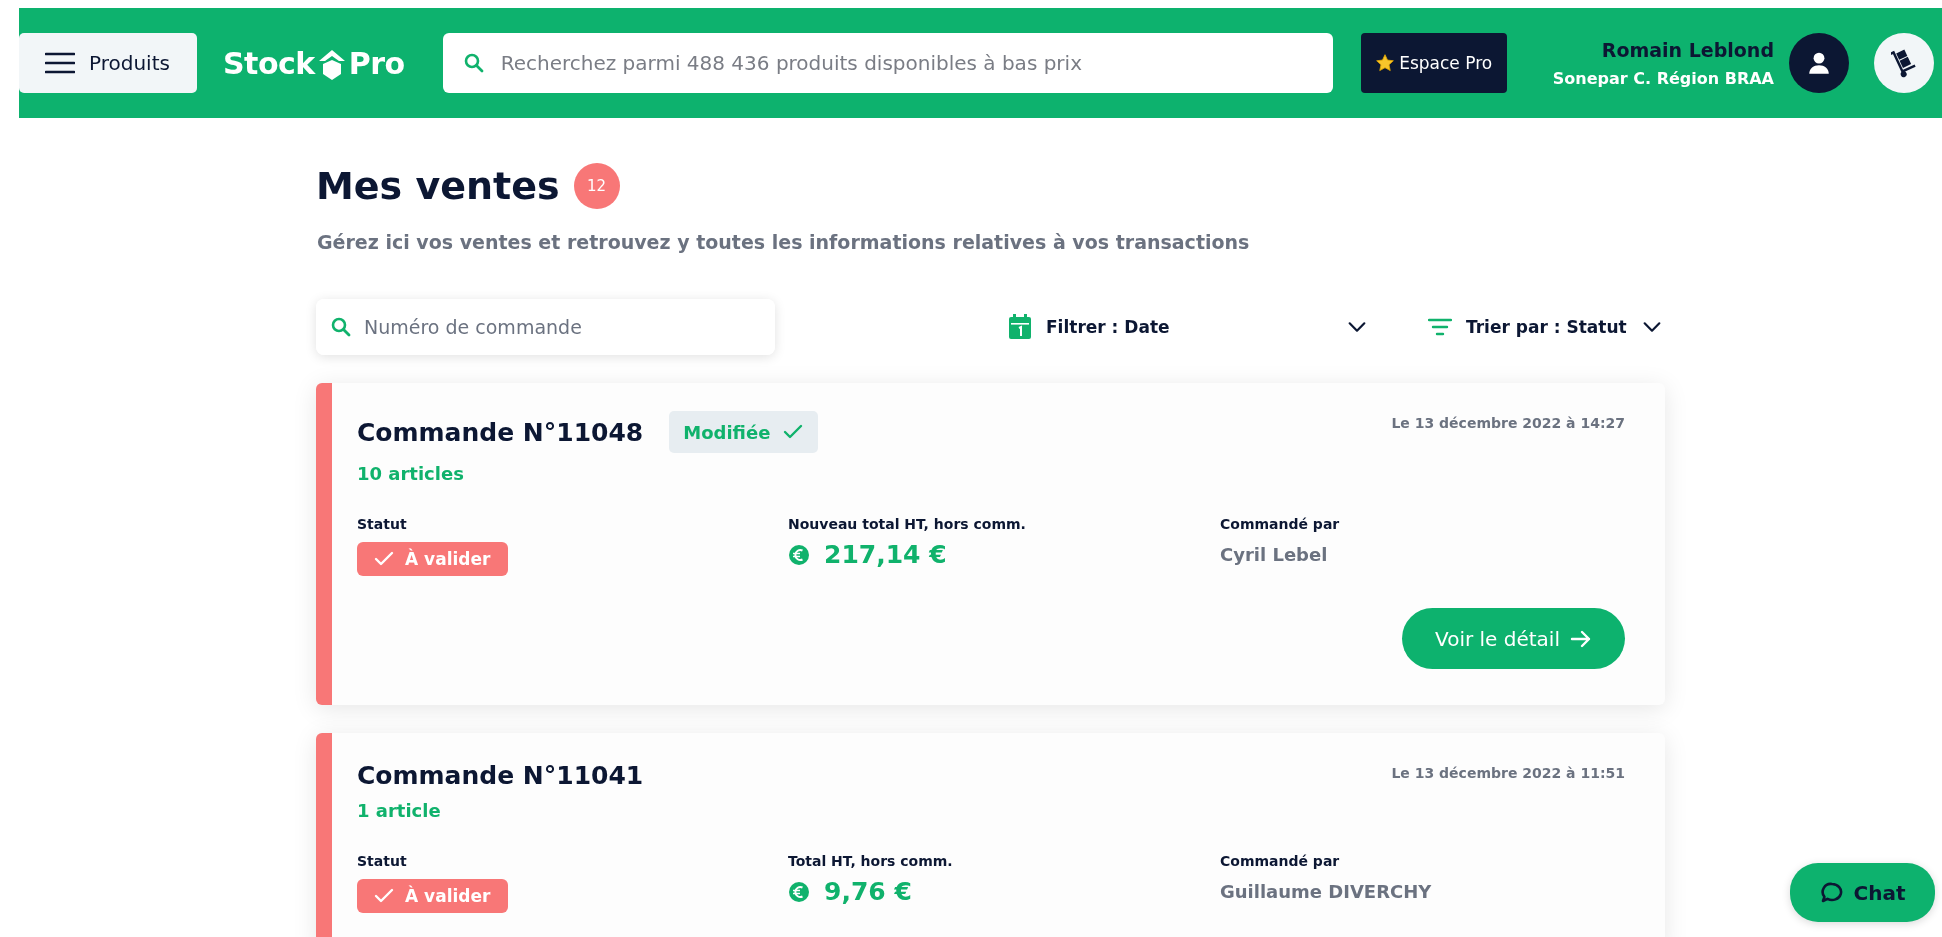 The height and width of the screenshot is (937, 1942). What do you see at coordinates (1326, 891) in the screenshot?
I see `customer-name: Guillaume DIVERCHY` at bounding box center [1326, 891].